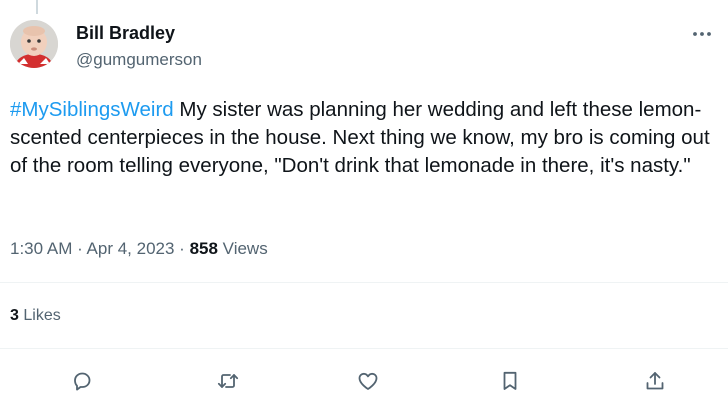  What do you see at coordinates (131, 248) in the screenshot?
I see `tweet-date: Apr 4, 2023` at bounding box center [131, 248].